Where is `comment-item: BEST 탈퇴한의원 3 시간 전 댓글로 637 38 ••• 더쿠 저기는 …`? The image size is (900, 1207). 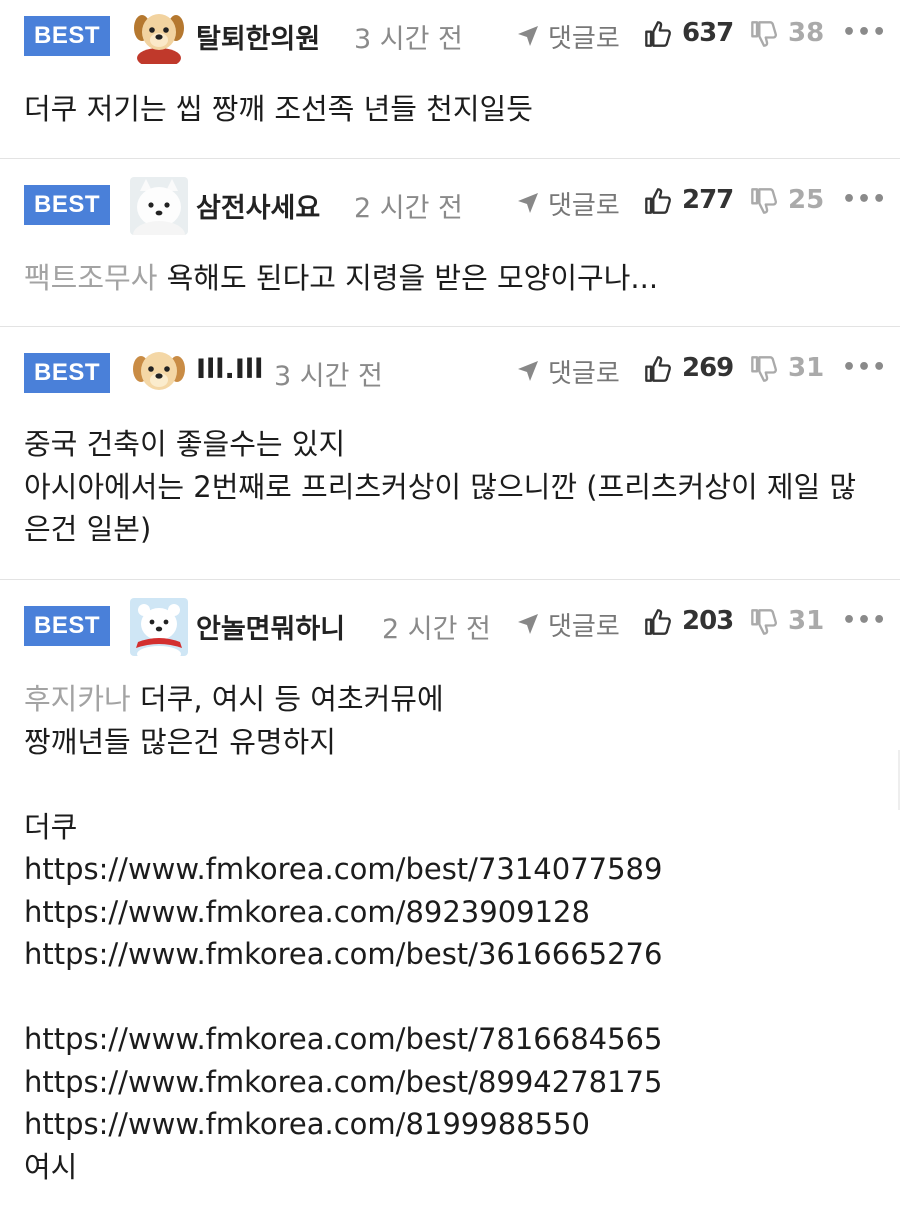
comment-item: BEST 탈퇴한의원 3 시간 전 댓글로 637 38 ••• 더쿠 저기는 … is located at coordinates (450, 79).